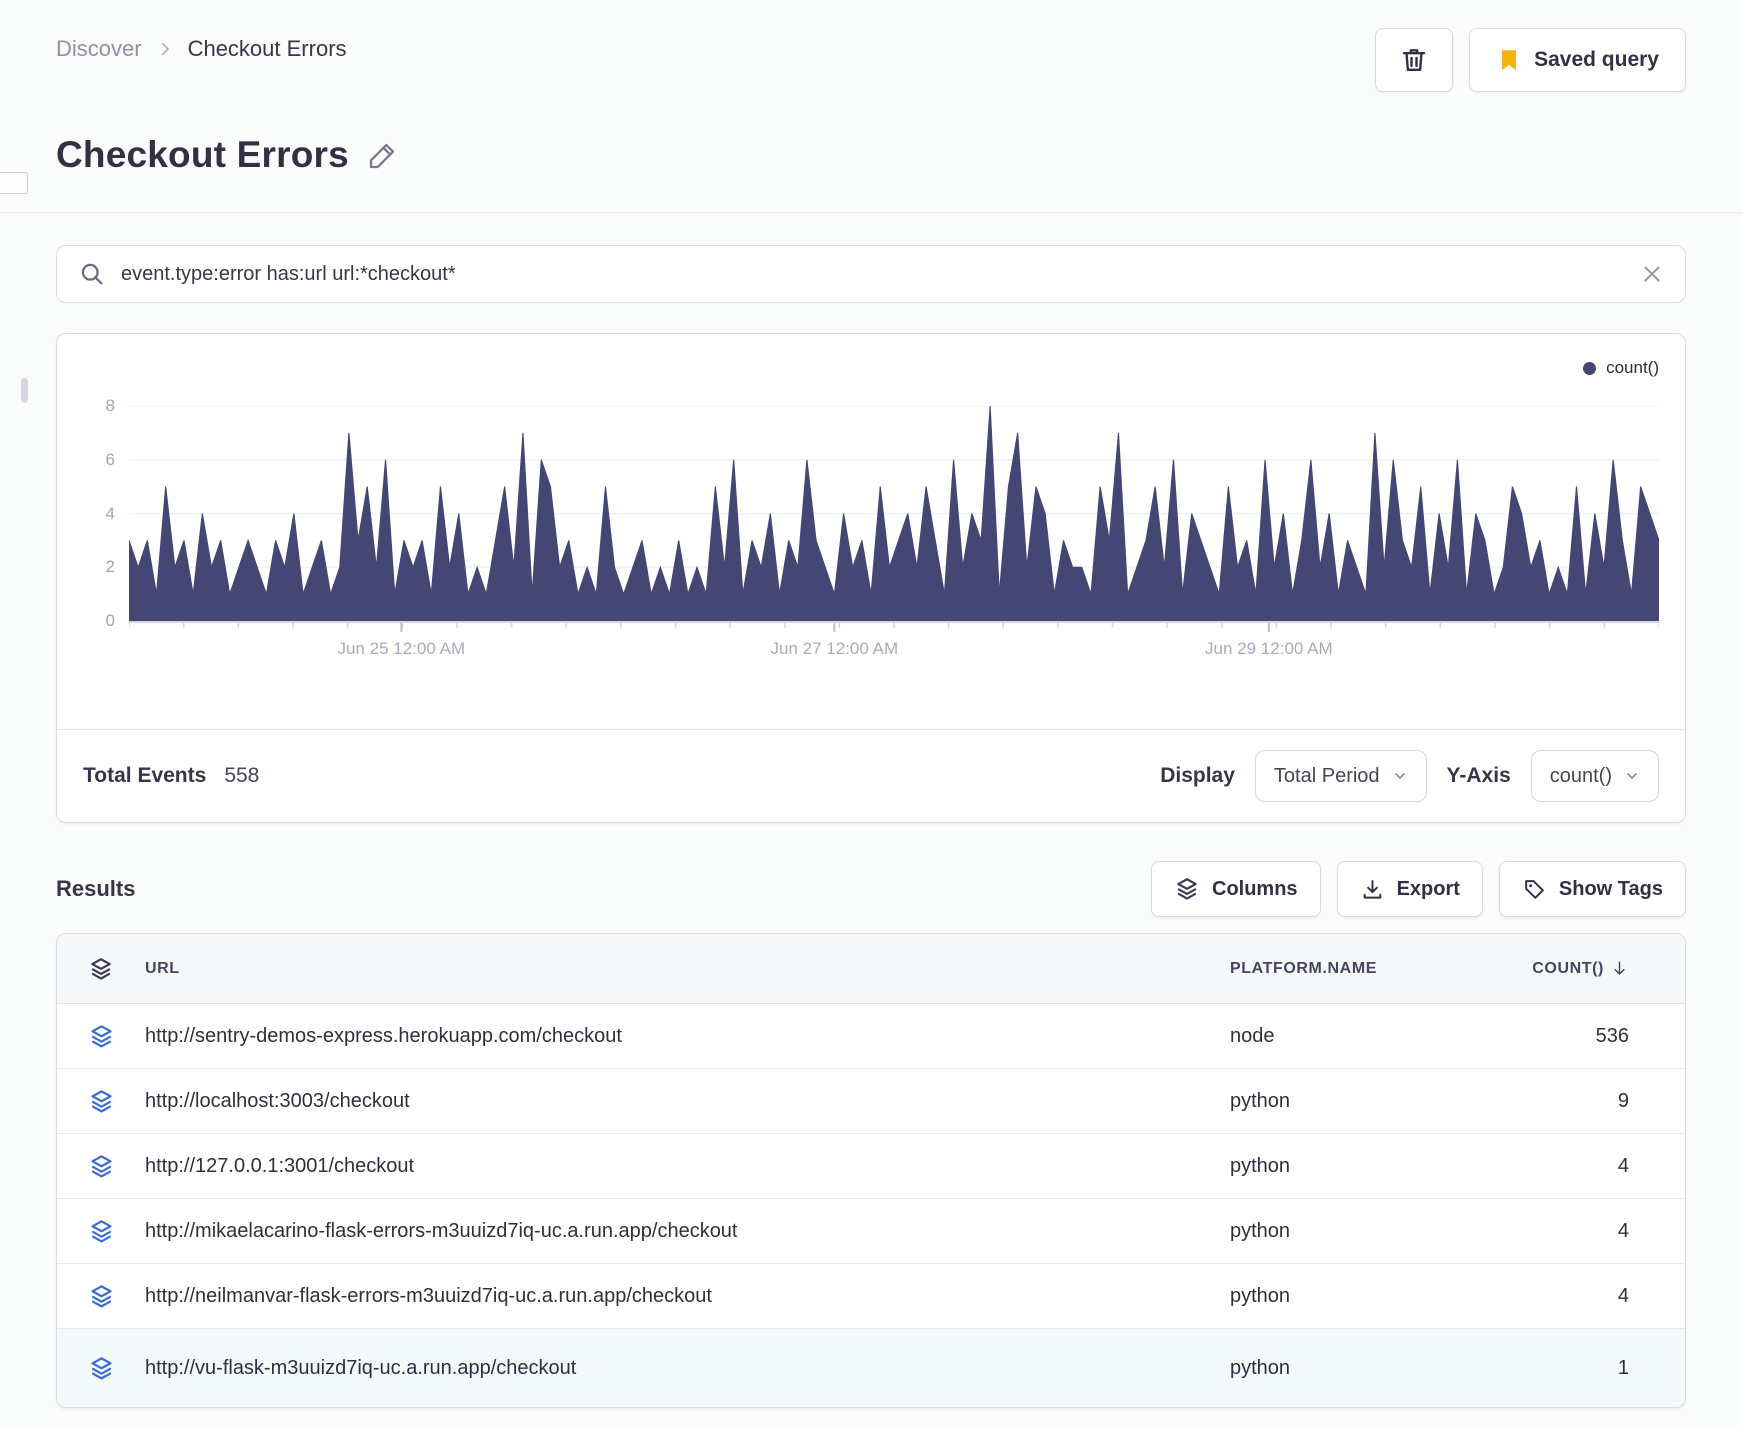 The height and width of the screenshot is (1430, 1742). I want to click on table-row: http://localhost:3003/checkout python 9, so click(871, 1101).